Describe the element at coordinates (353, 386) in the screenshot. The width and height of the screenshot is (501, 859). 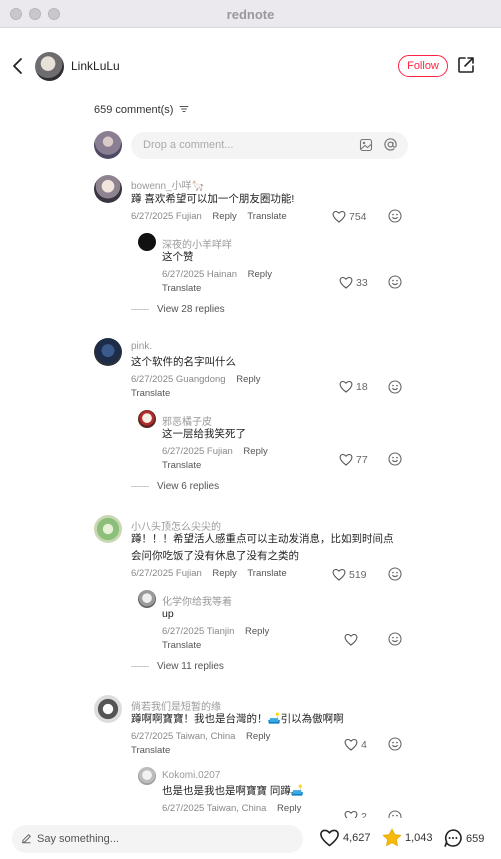
I see `comment-like-button: 18` at that location.